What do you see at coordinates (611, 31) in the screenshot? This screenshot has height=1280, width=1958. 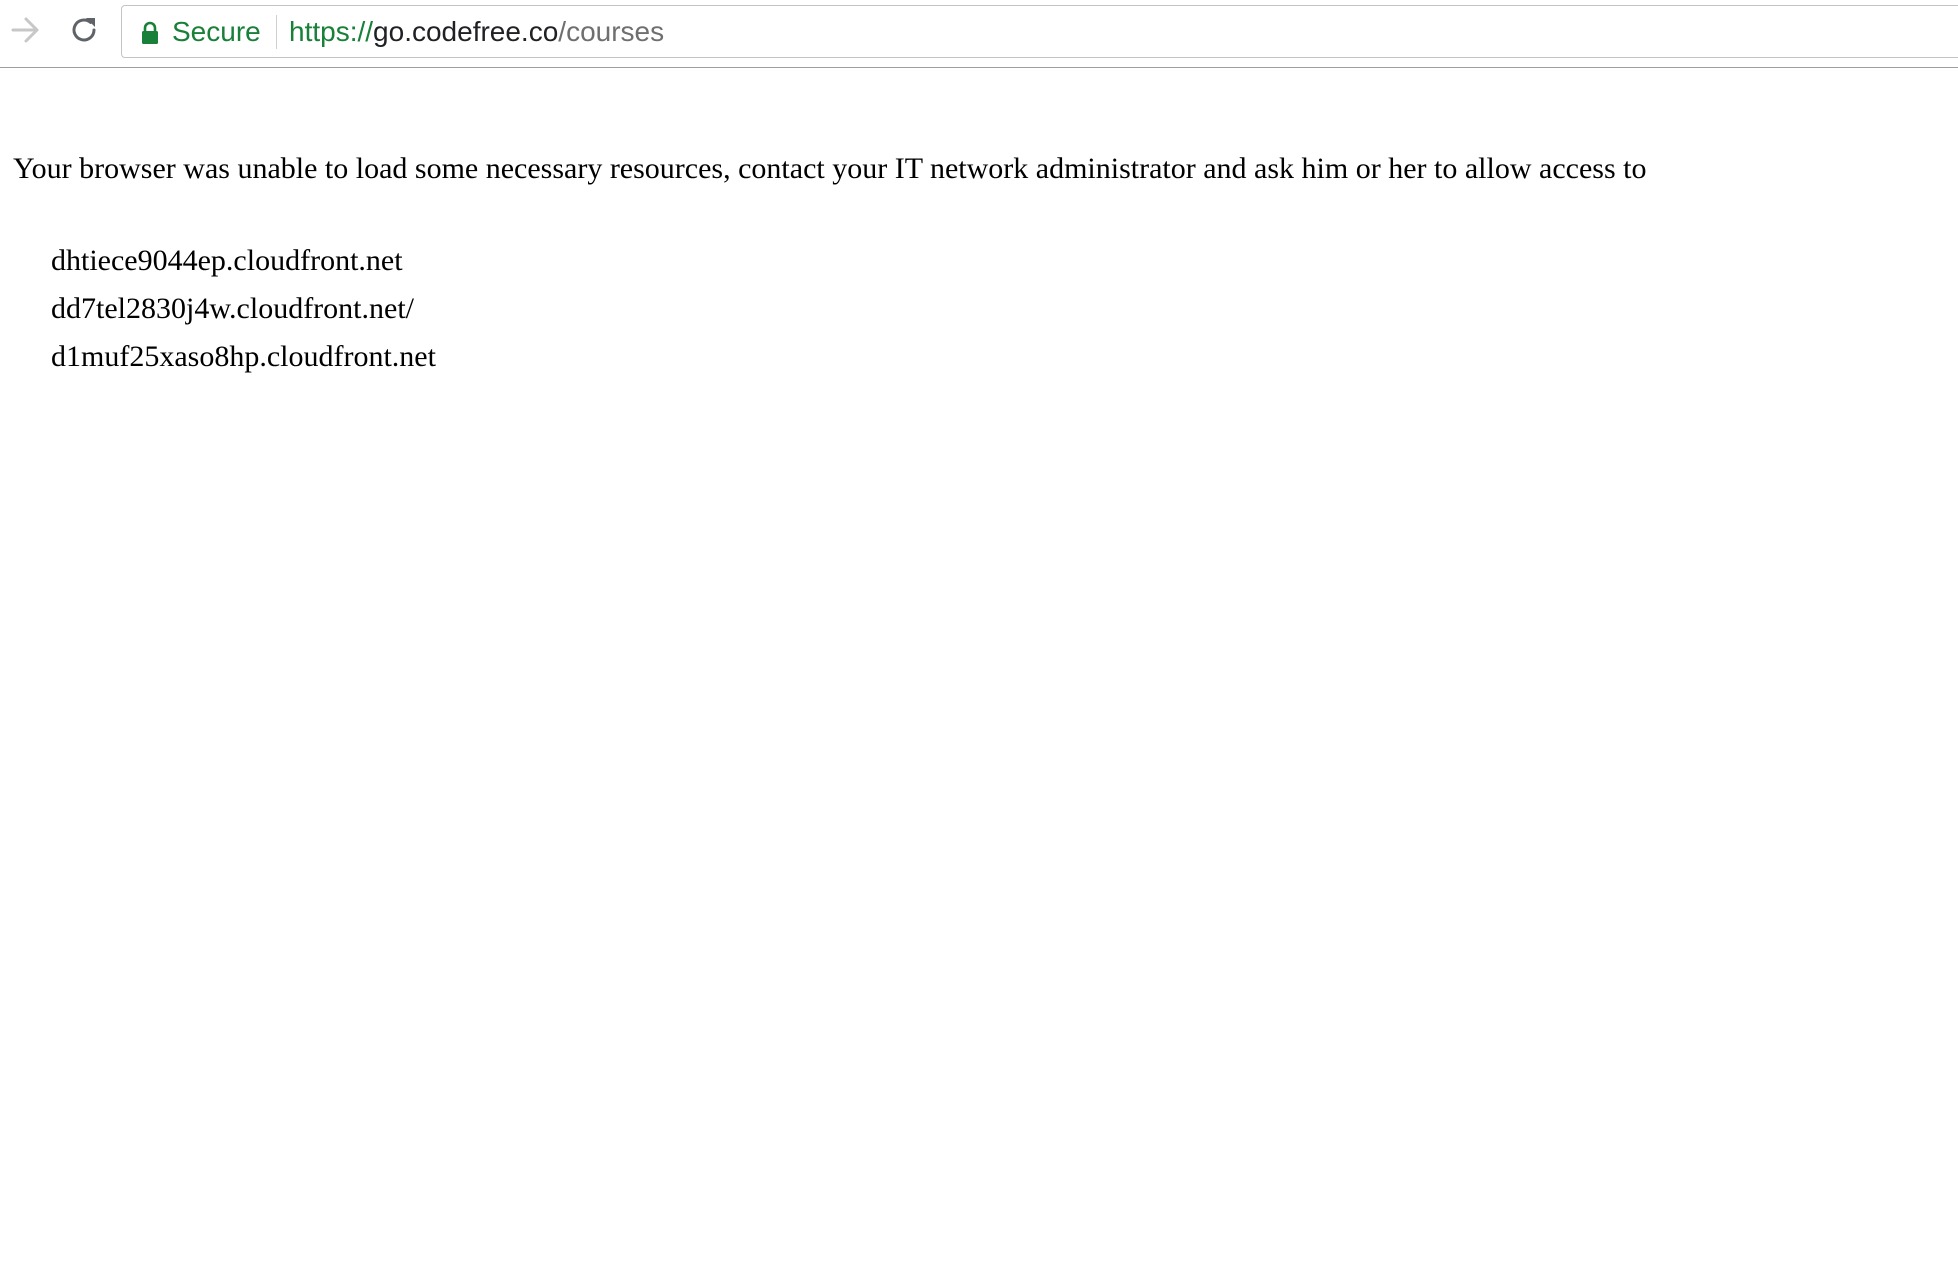 I see `url-path: /courses` at bounding box center [611, 31].